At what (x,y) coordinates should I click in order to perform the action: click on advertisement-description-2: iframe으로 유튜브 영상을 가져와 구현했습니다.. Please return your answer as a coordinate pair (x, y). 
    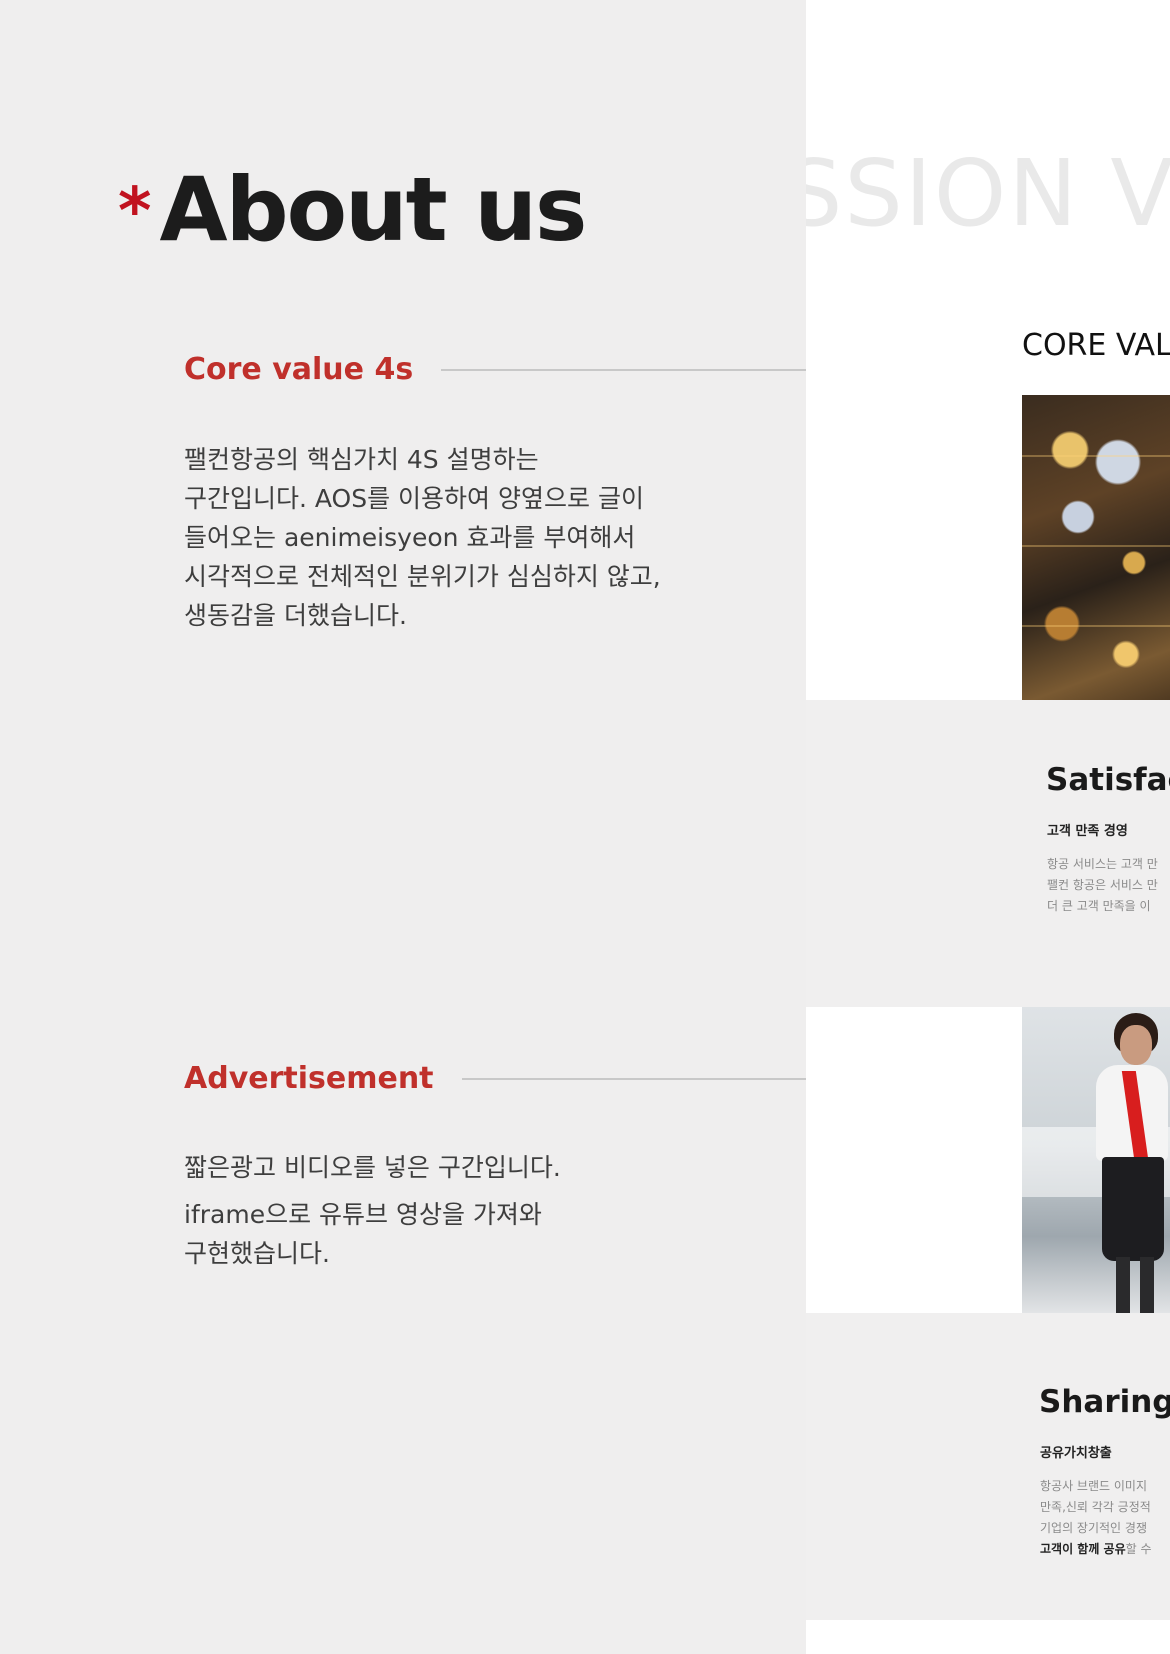
    Looking at the image, I should click on (363, 1234).